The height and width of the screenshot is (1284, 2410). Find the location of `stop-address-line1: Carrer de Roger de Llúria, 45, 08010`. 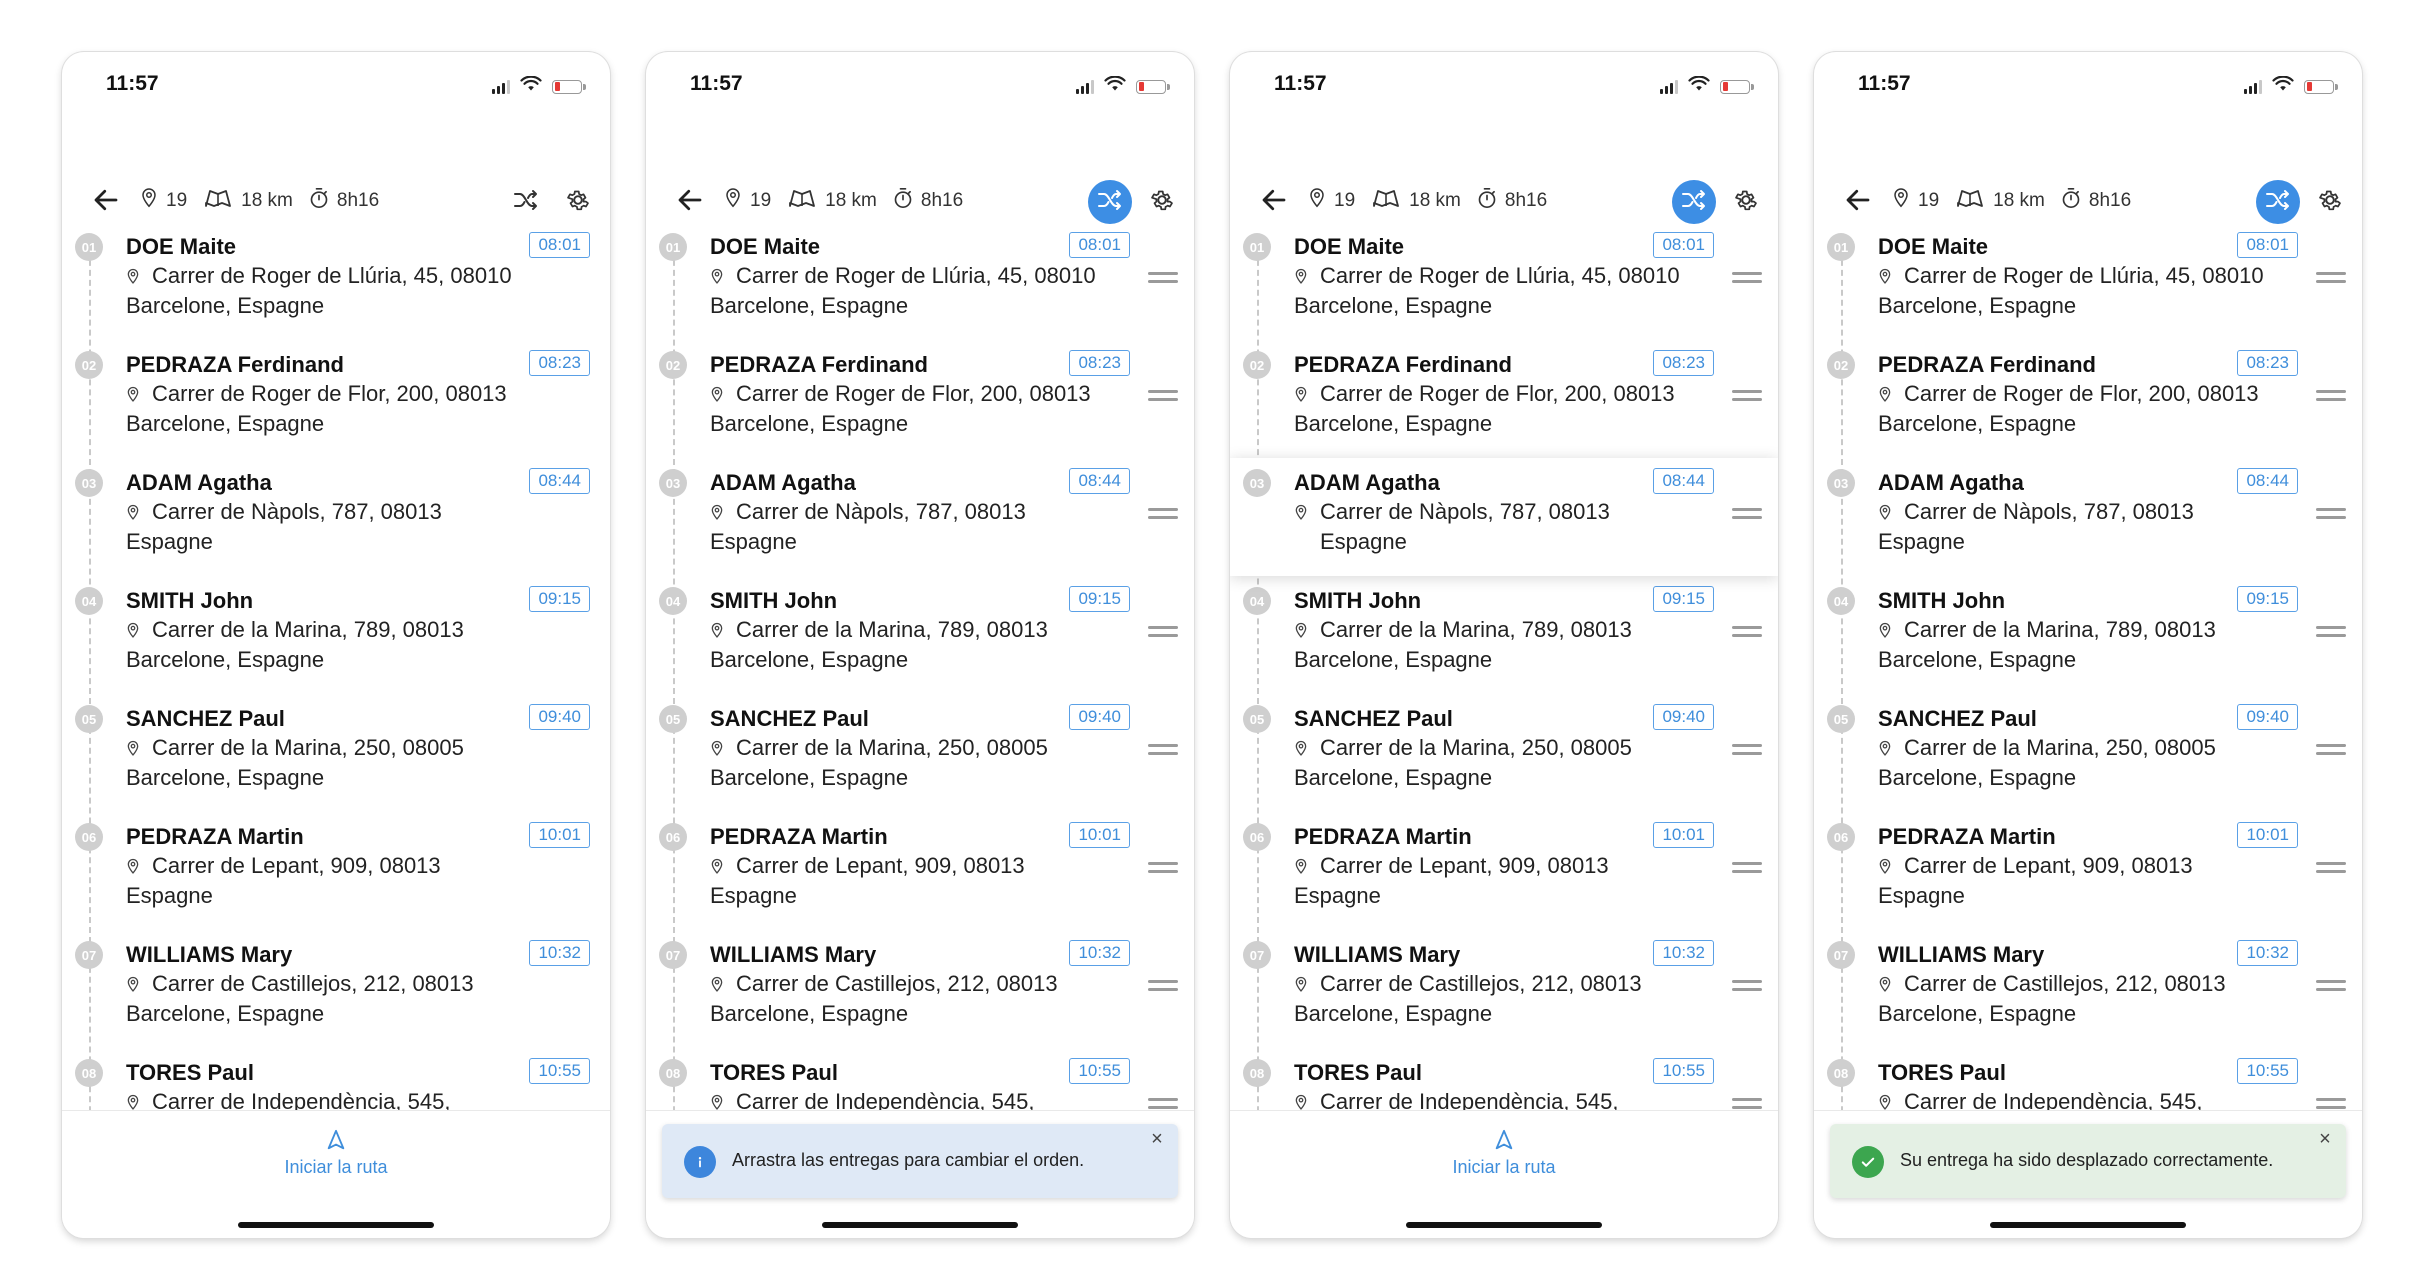

stop-address-line1: Carrer de Roger de Llúria, 45, 08010 is located at coordinates (332, 275).